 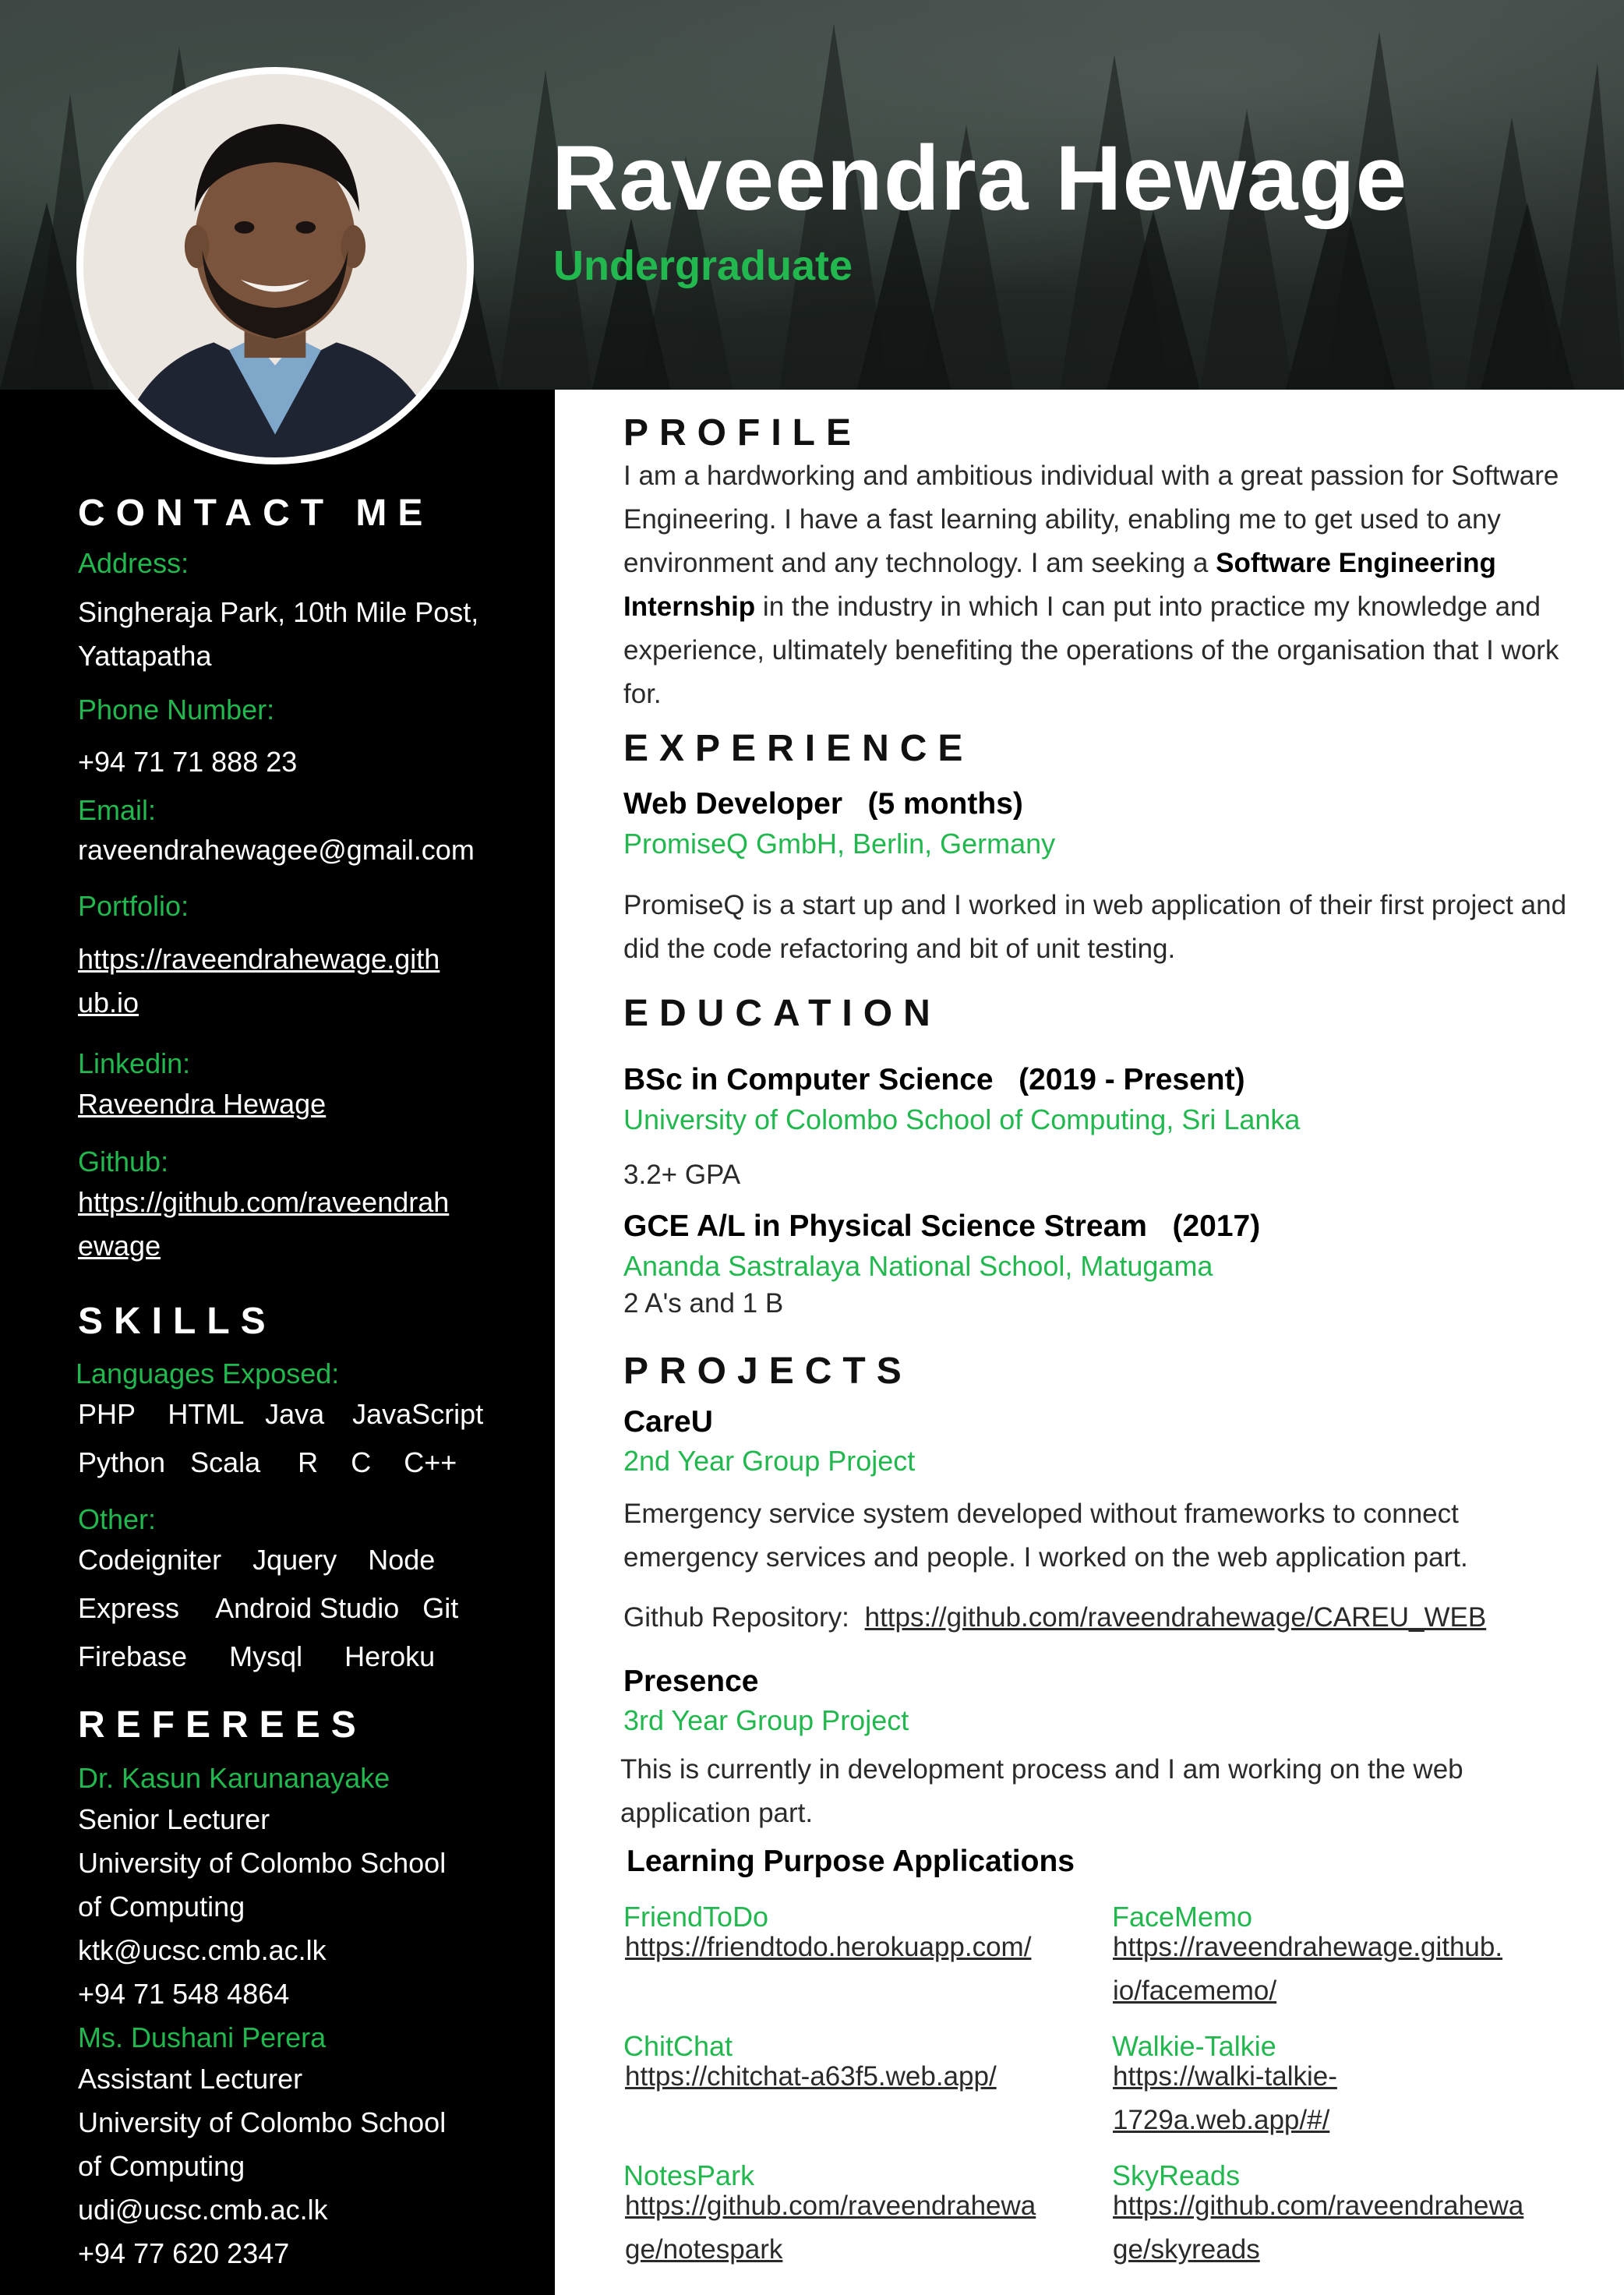 I want to click on education-detail: 3.2+ GPA, so click(x=682, y=1175).